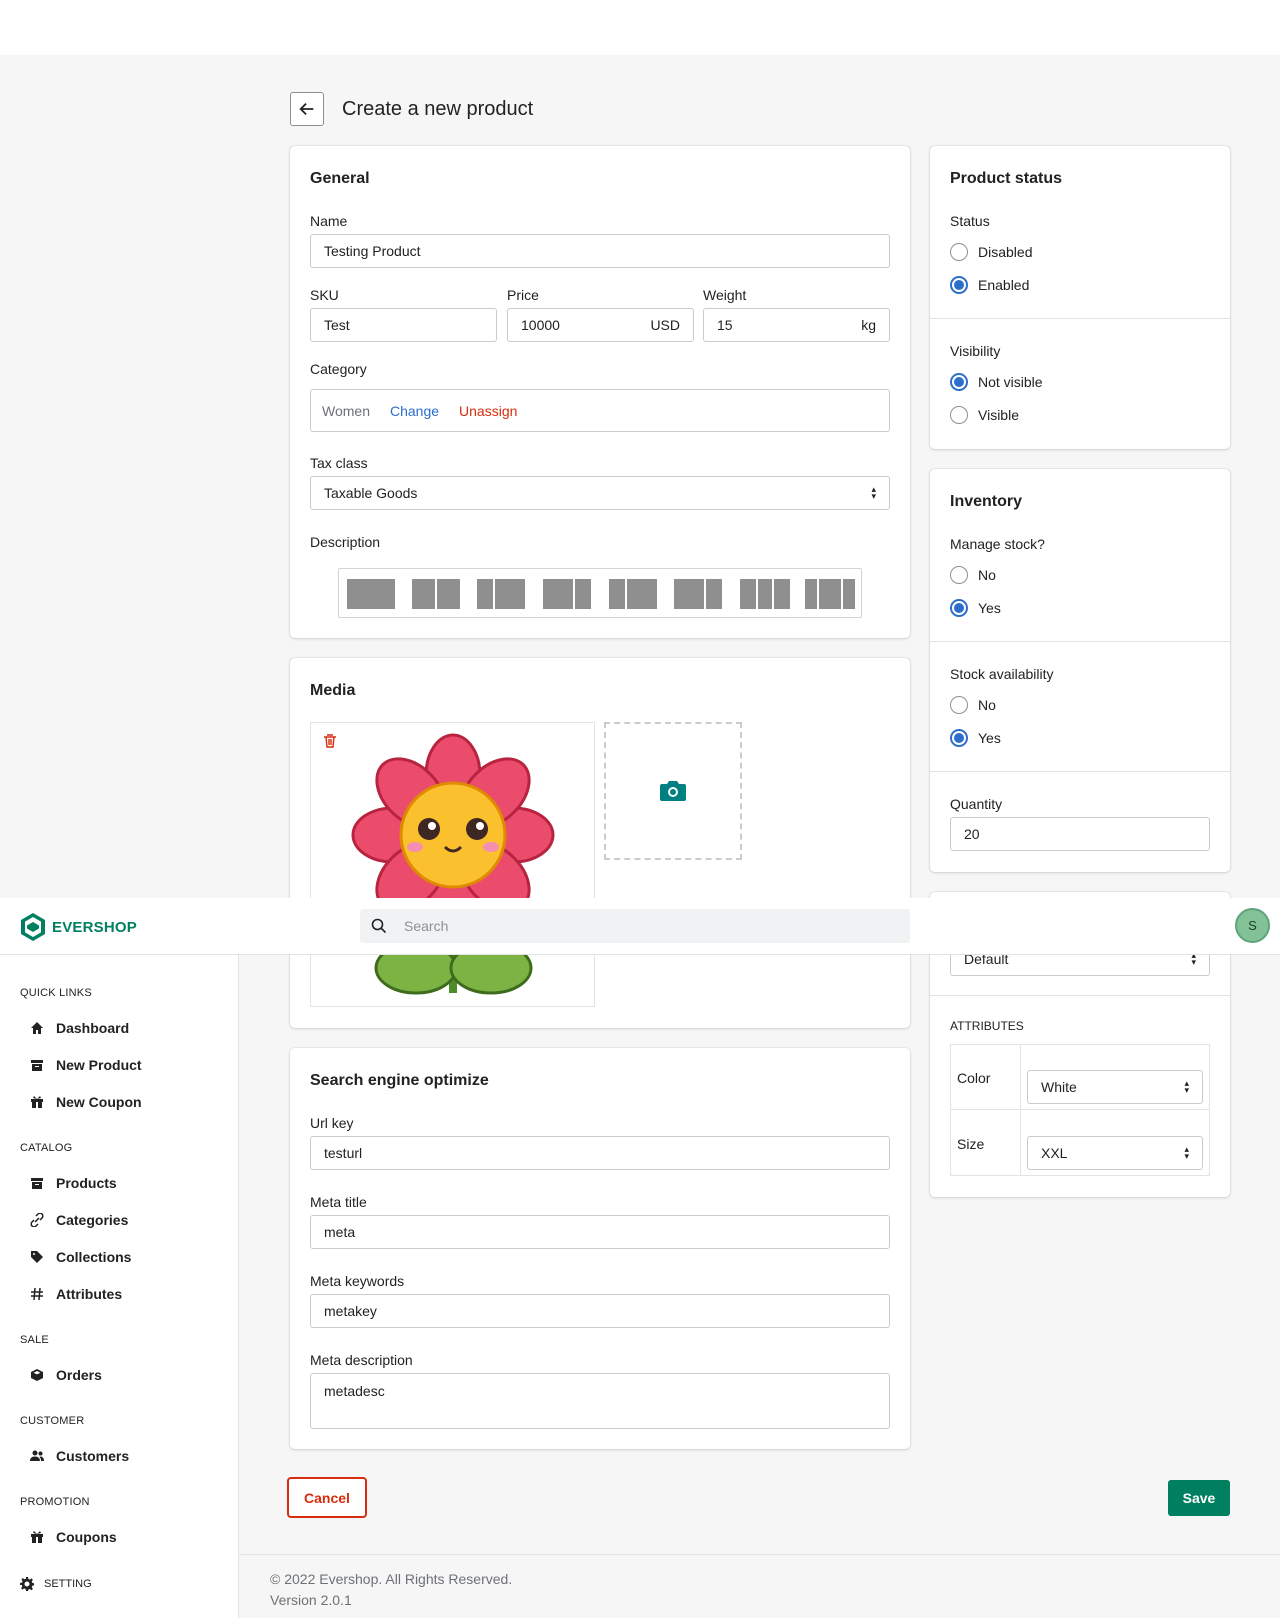 The image size is (1280, 1618). I want to click on search-icon, so click(379, 926).